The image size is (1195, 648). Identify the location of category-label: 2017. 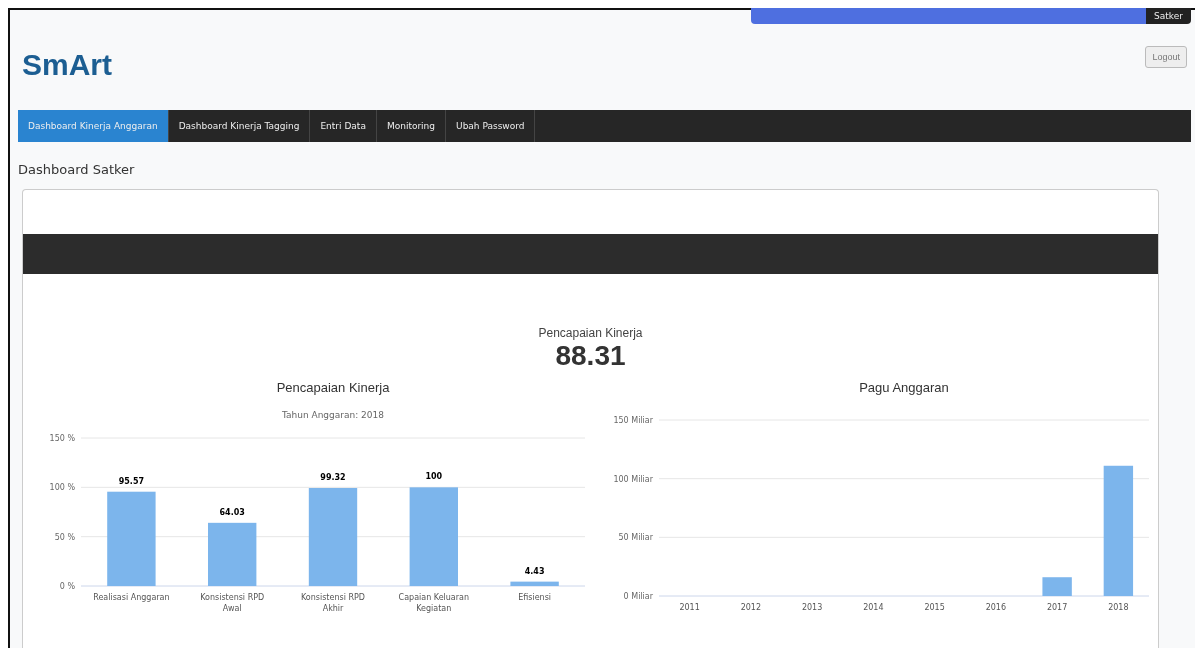
(1057, 607).